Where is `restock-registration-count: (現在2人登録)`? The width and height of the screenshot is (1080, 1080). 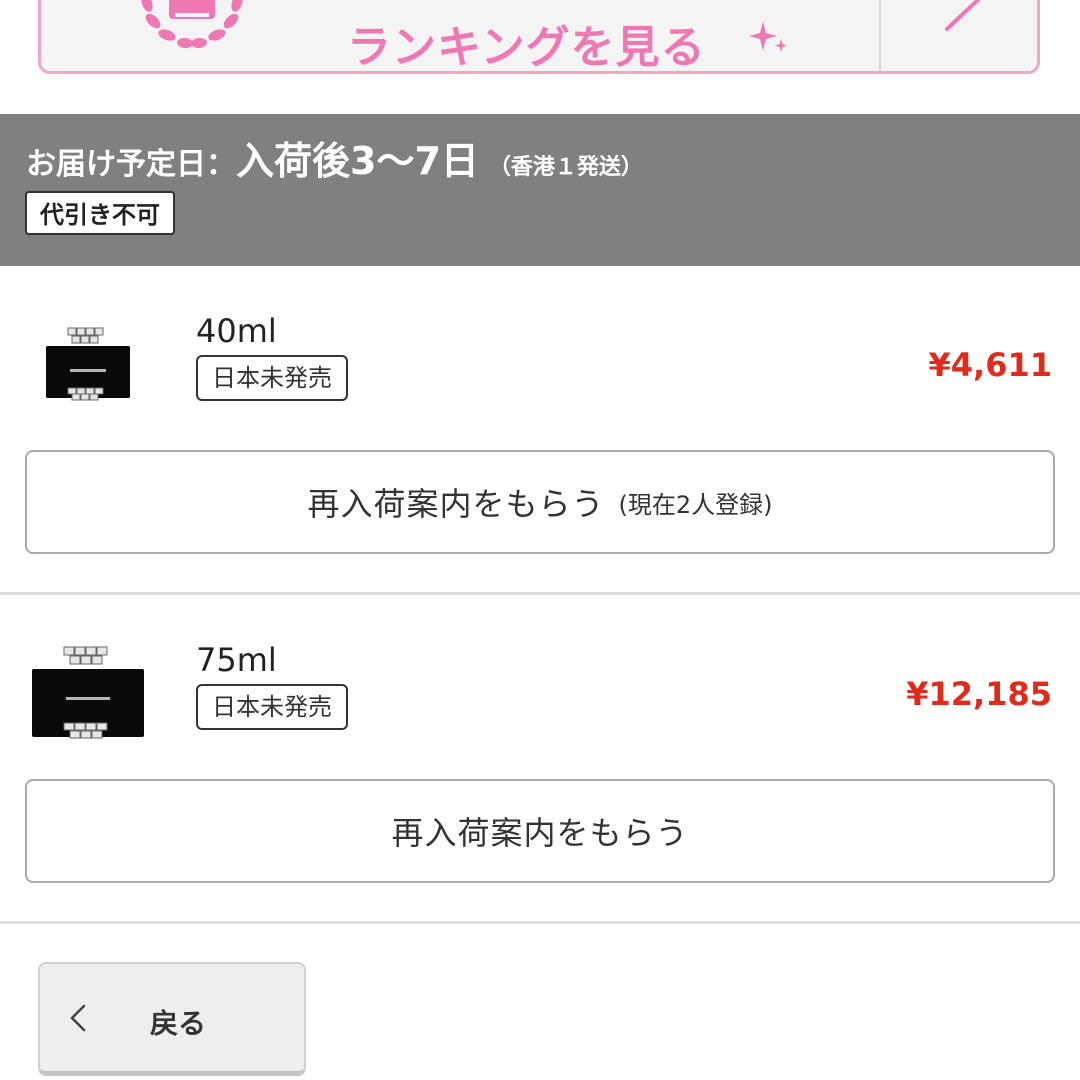
restock-registration-count: (現在2人登録) is located at coordinates (695, 504).